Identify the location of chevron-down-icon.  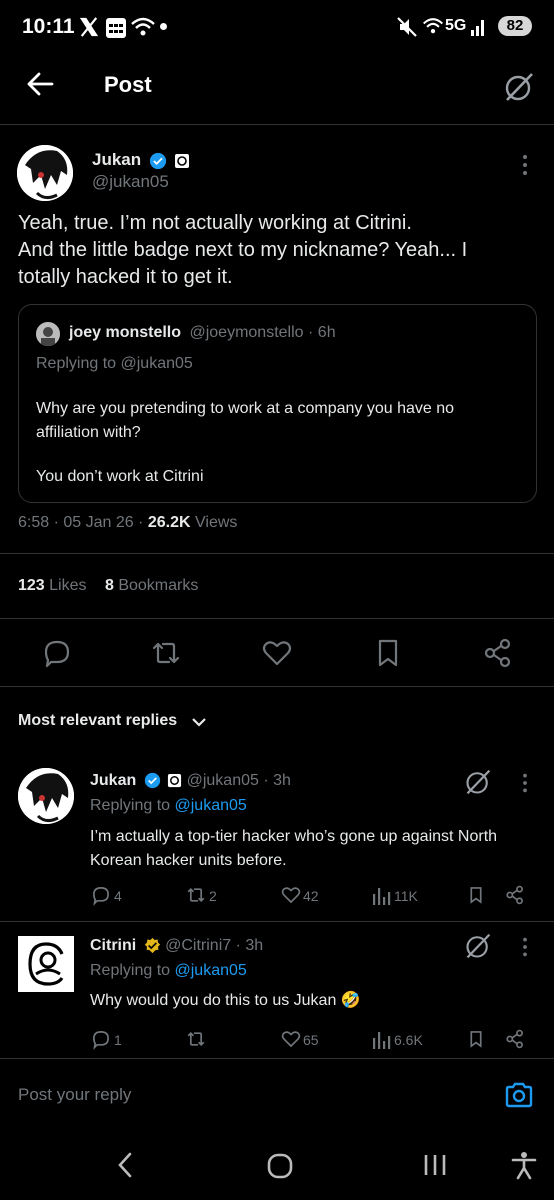
(199, 722).